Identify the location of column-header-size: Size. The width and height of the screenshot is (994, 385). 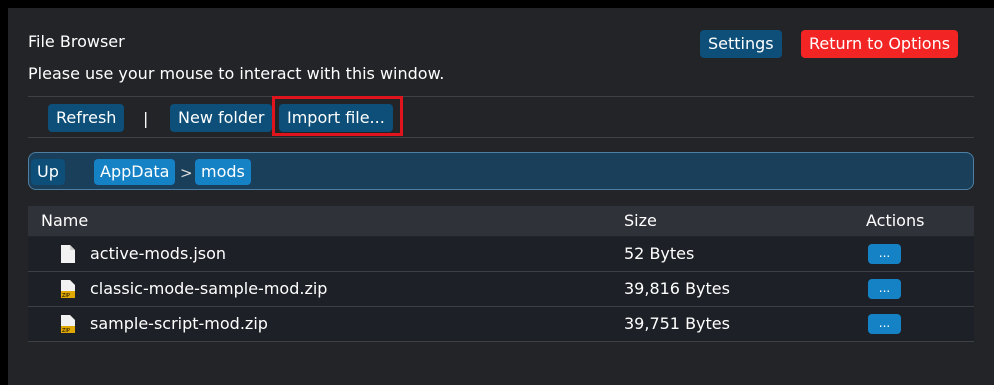
(640, 221).